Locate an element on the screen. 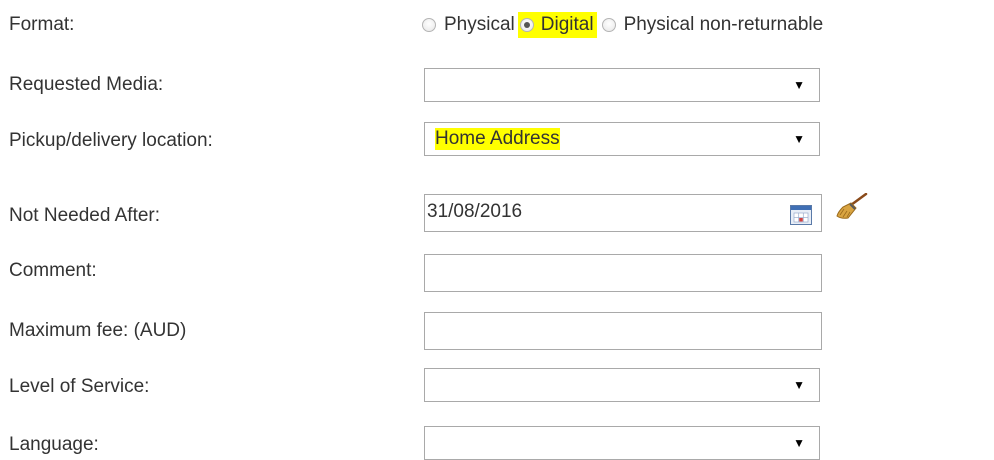 This screenshot has width=994, height=460. not-needed-after-value: 31/08/2016 is located at coordinates (475, 211).